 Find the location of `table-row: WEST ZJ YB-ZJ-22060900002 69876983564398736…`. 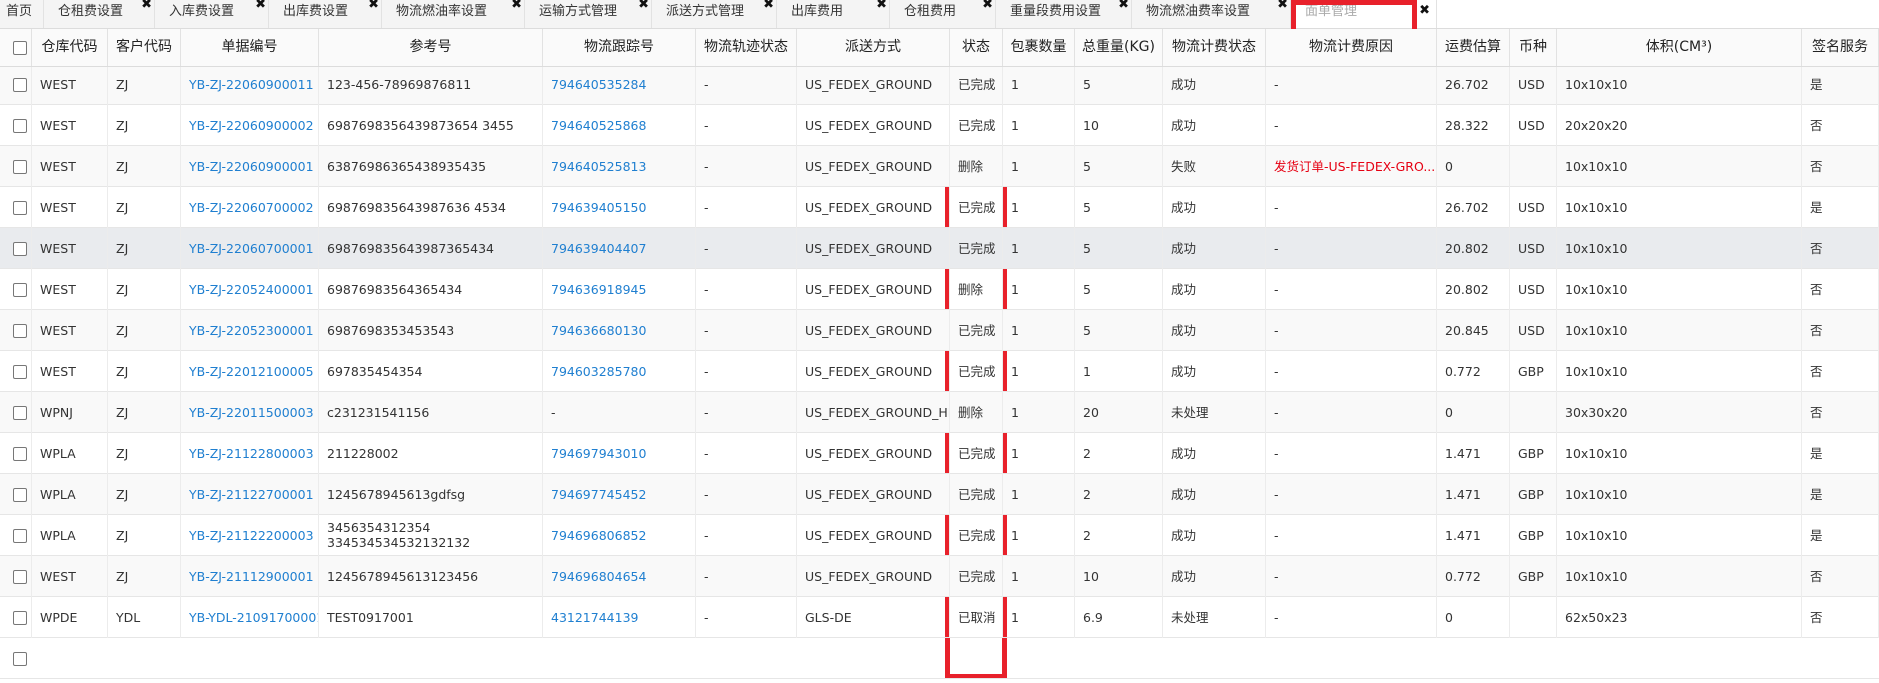

table-row: WEST ZJ YB-ZJ-22060900002 69876983564398736… is located at coordinates (939, 125).